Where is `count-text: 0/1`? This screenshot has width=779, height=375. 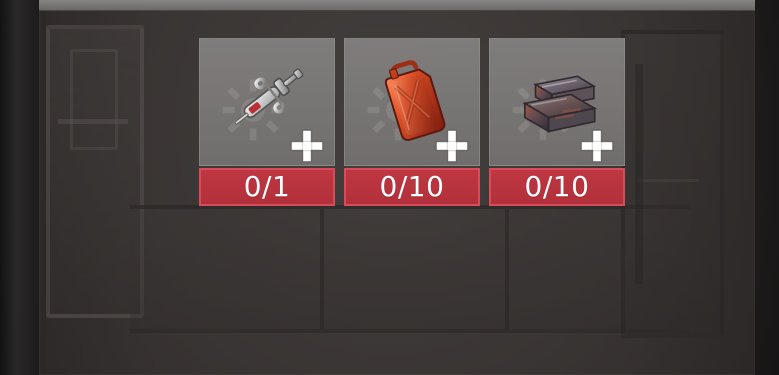 count-text: 0/1 is located at coordinates (267, 186).